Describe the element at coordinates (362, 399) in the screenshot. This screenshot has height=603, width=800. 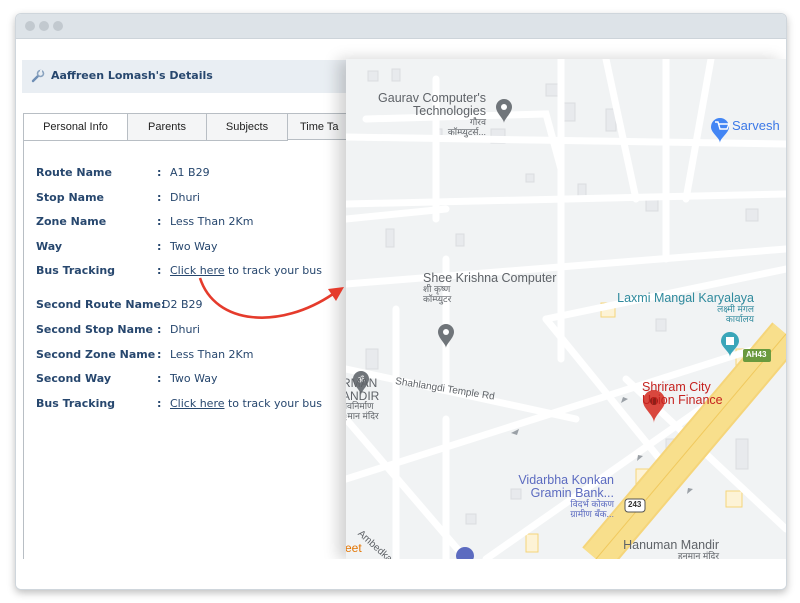
I see `rman-andir-label: RMAN ANDIR नवनिर्माण ुमान मंदिर` at that location.